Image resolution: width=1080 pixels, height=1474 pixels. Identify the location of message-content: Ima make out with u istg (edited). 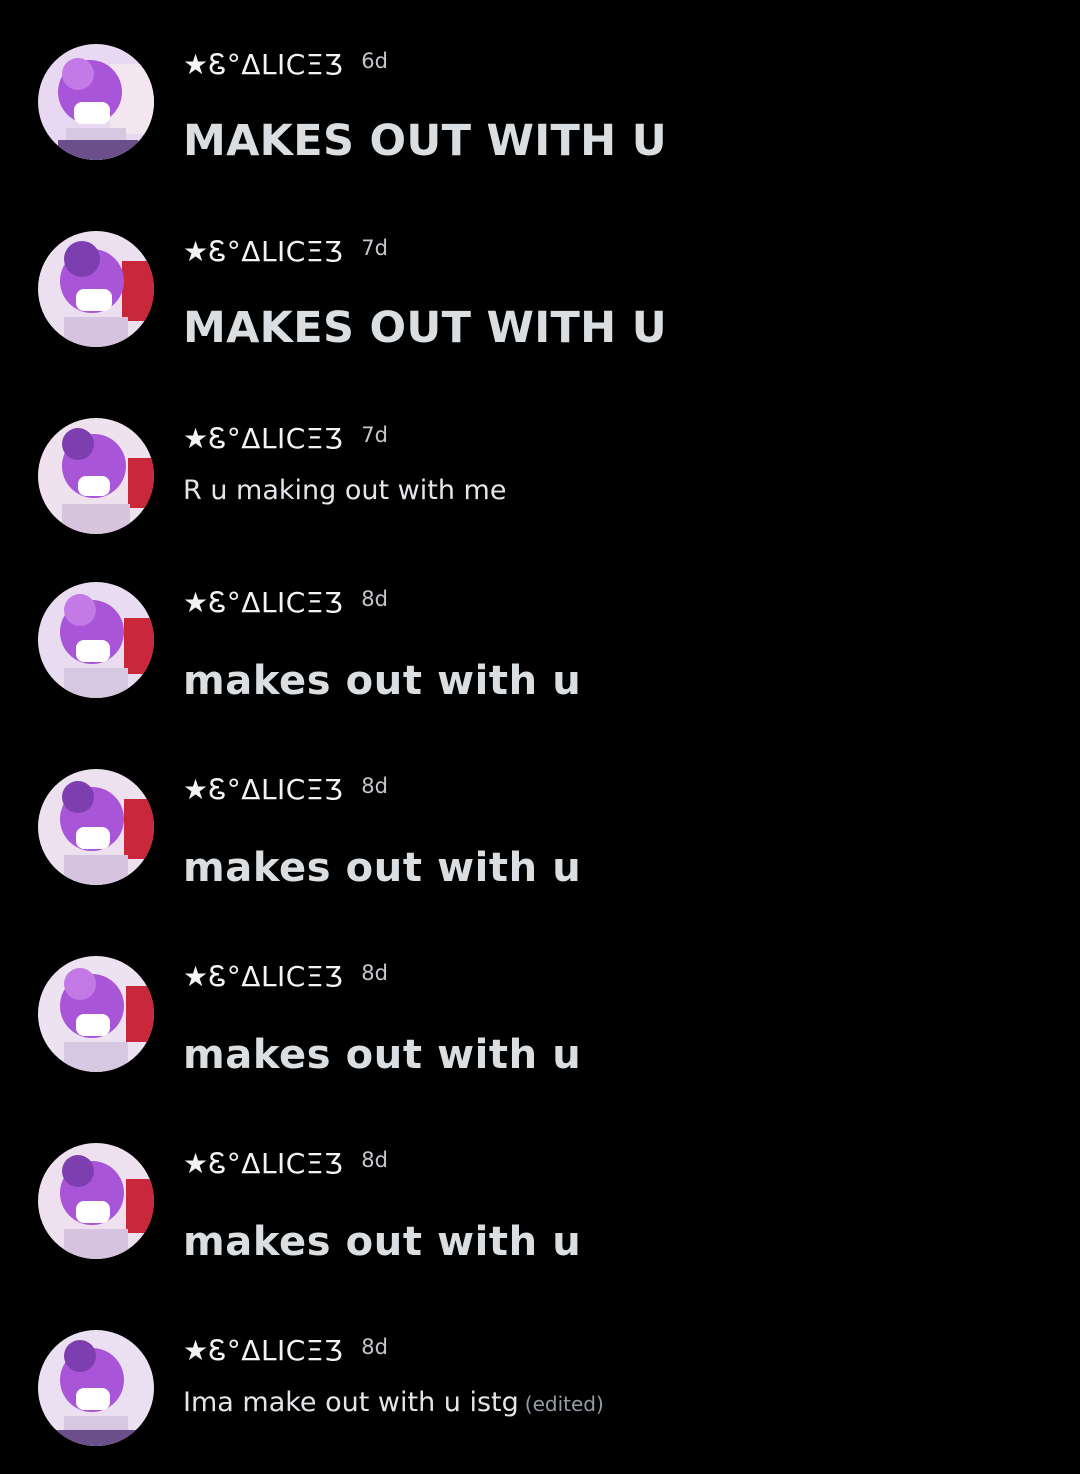
(393, 1402).